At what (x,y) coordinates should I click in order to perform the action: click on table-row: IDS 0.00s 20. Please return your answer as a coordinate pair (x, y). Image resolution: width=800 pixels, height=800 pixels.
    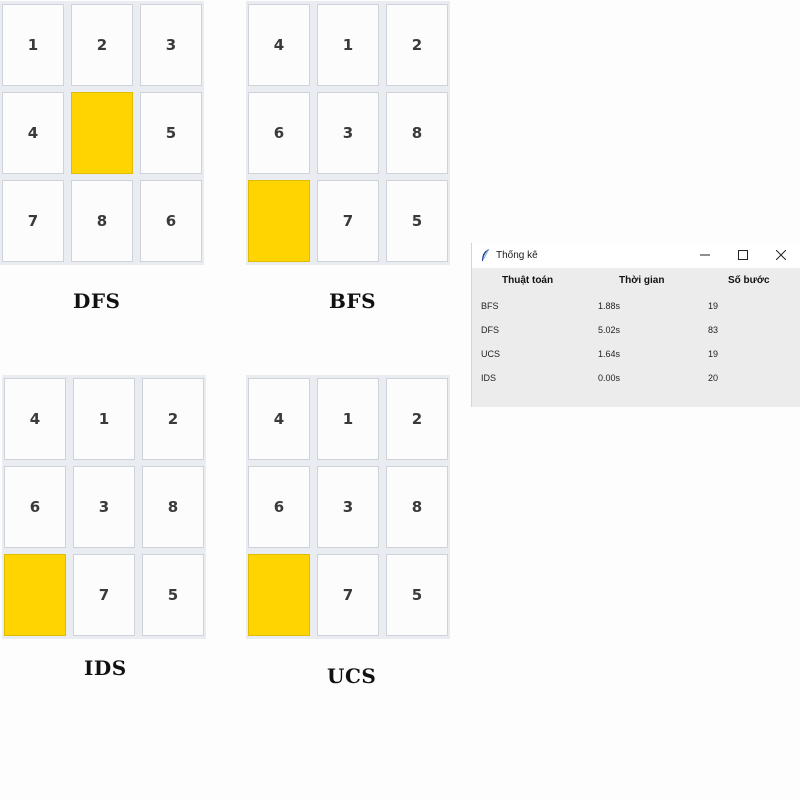
    Looking at the image, I should click on (636, 378).